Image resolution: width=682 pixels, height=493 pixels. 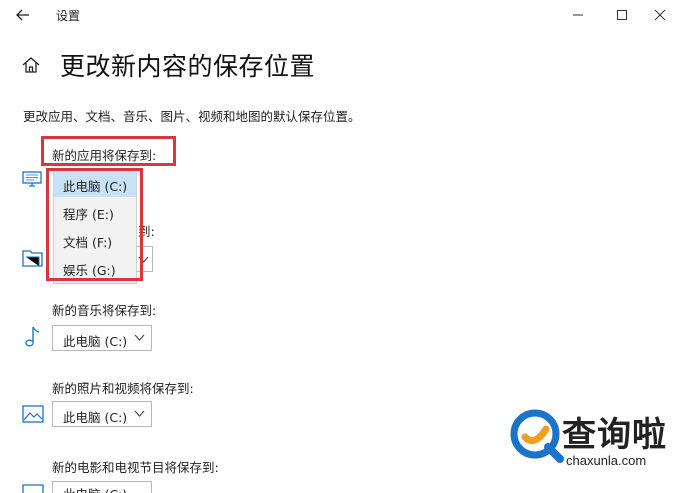 I want to click on dropdown-highlight-box, so click(x=94, y=224).